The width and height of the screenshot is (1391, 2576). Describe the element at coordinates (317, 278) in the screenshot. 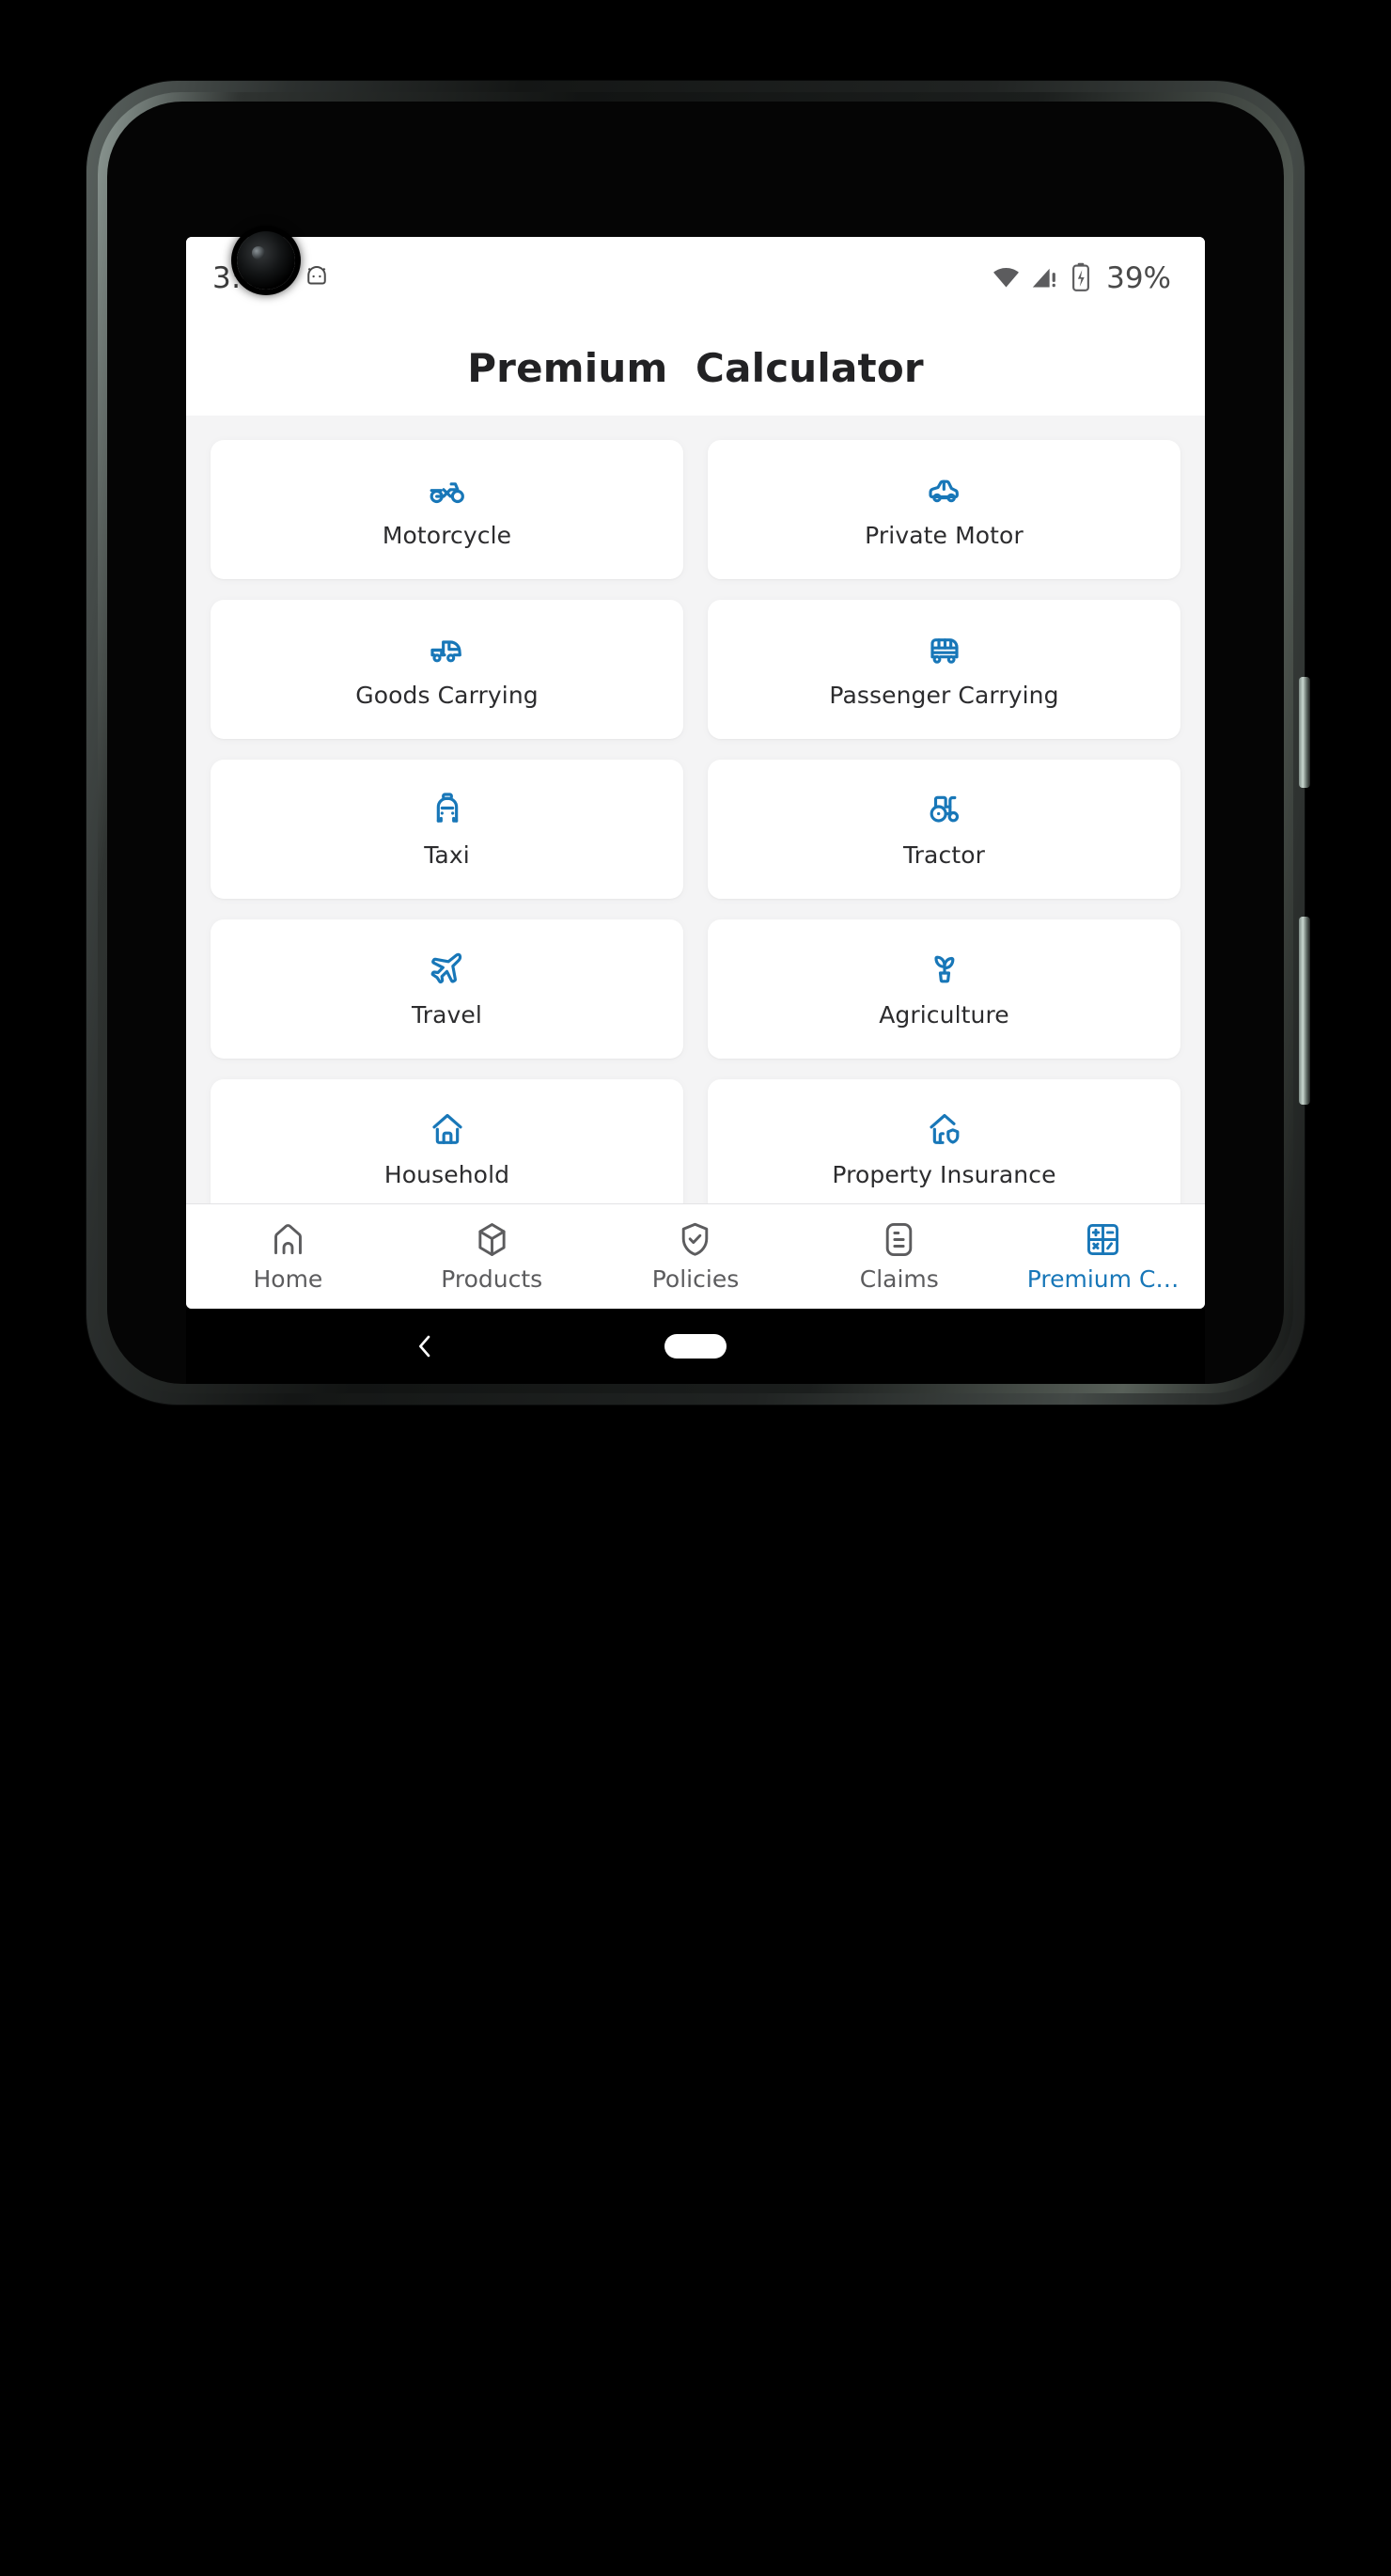

I see `android-icon` at that location.